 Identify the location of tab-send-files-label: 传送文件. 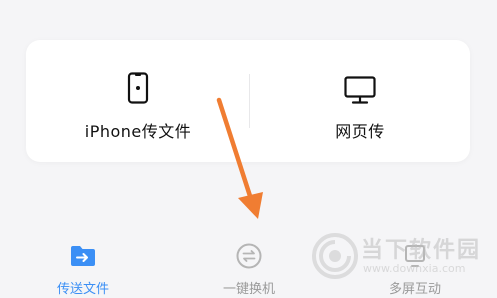
(82, 289).